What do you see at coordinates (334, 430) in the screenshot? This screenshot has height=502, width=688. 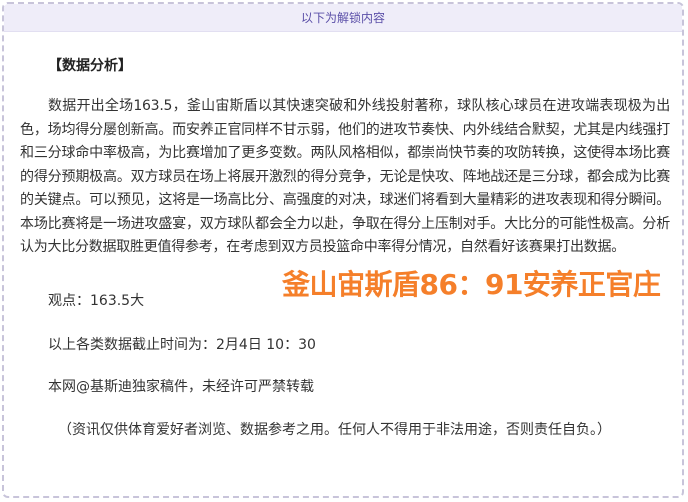 I see `disclaimer-text: （资讯仅供体育爱好者浏览、数据参考之用。任何人不得用于非法用途，否则责任自负。）` at bounding box center [334, 430].